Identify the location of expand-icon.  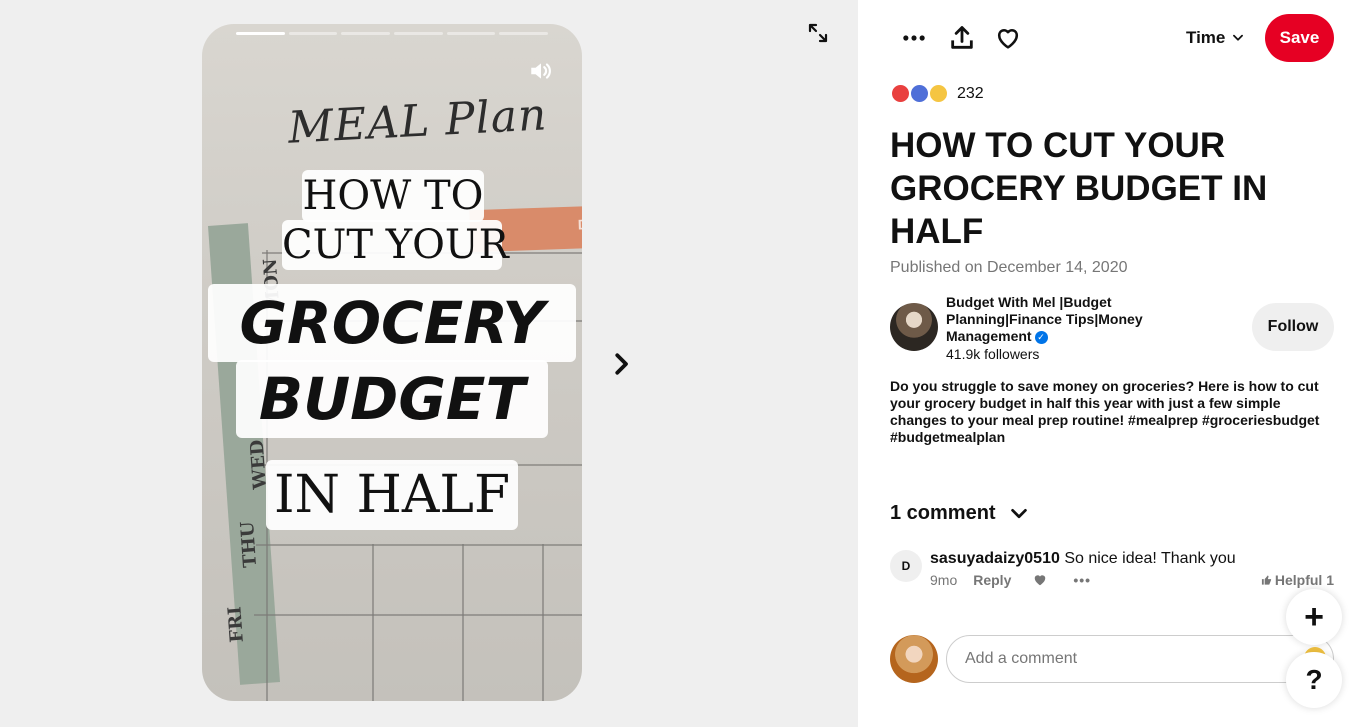
(818, 33).